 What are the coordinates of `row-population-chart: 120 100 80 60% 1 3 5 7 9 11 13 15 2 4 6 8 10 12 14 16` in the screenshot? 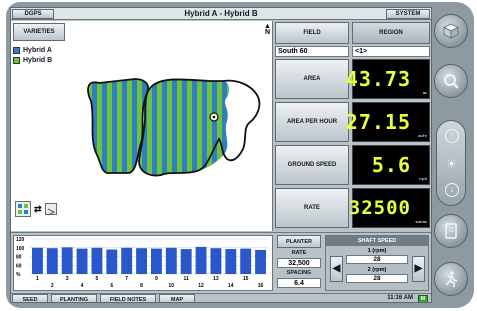 It's located at (143, 263).